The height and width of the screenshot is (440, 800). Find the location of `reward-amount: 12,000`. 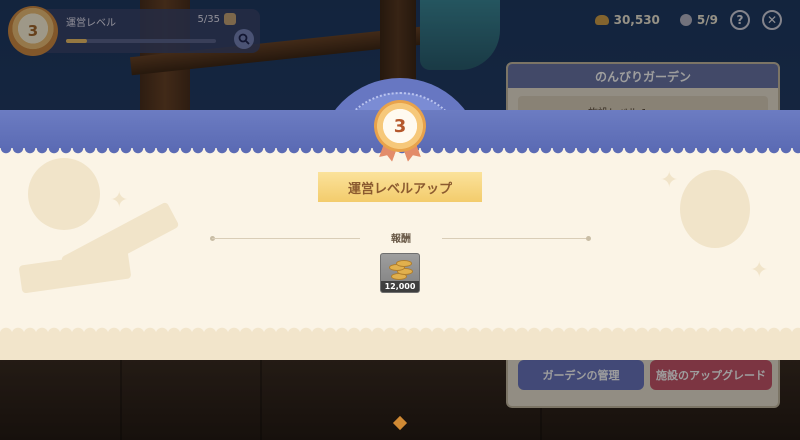

reward-amount: 12,000 is located at coordinates (400, 286).